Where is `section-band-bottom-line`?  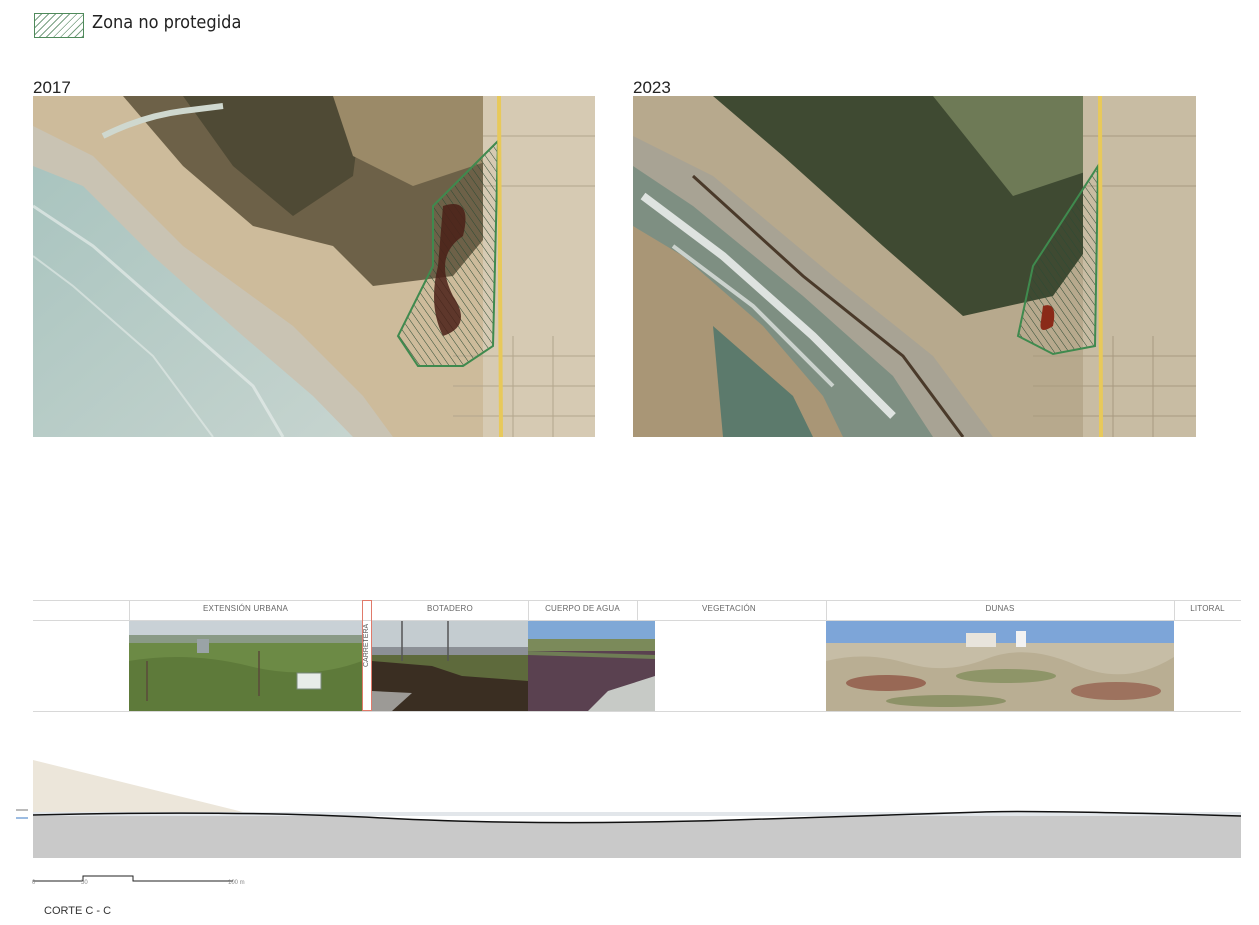 section-band-bottom-line is located at coordinates (637, 711).